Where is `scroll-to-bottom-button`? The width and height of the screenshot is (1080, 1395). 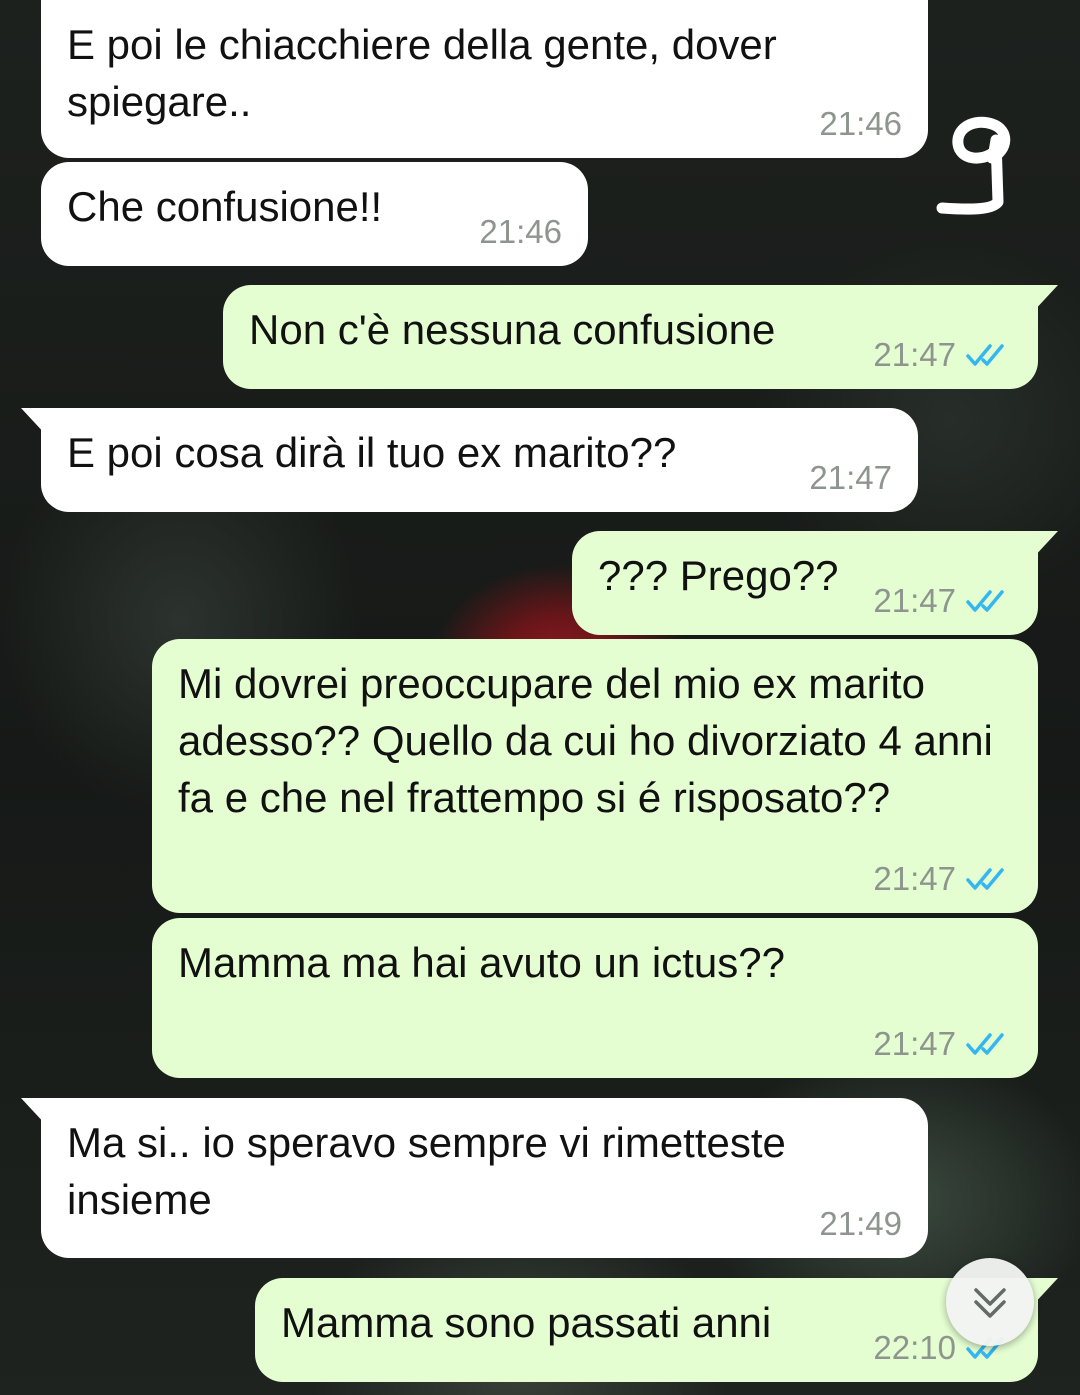
scroll-to-bottom-button is located at coordinates (990, 1302).